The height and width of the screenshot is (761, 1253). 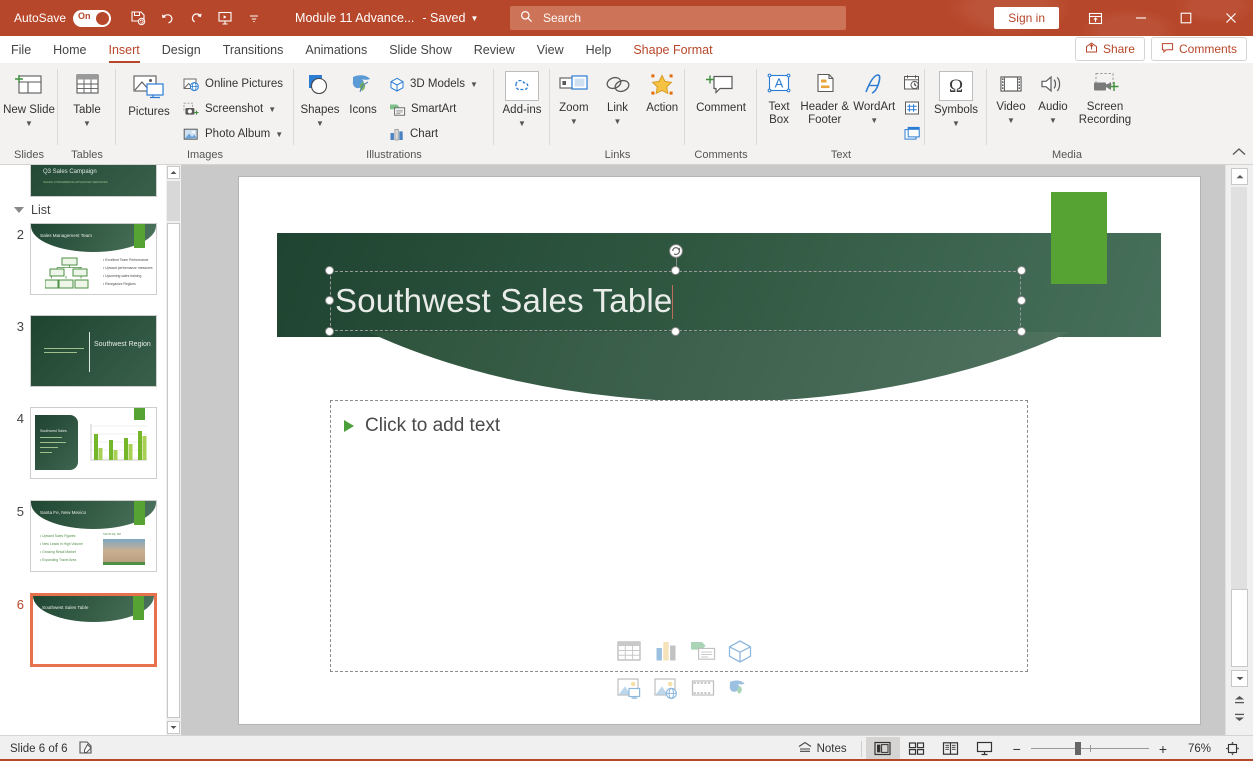 I want to click on screen-recording-button: Screen Recording, so click(x=1105, y=97).